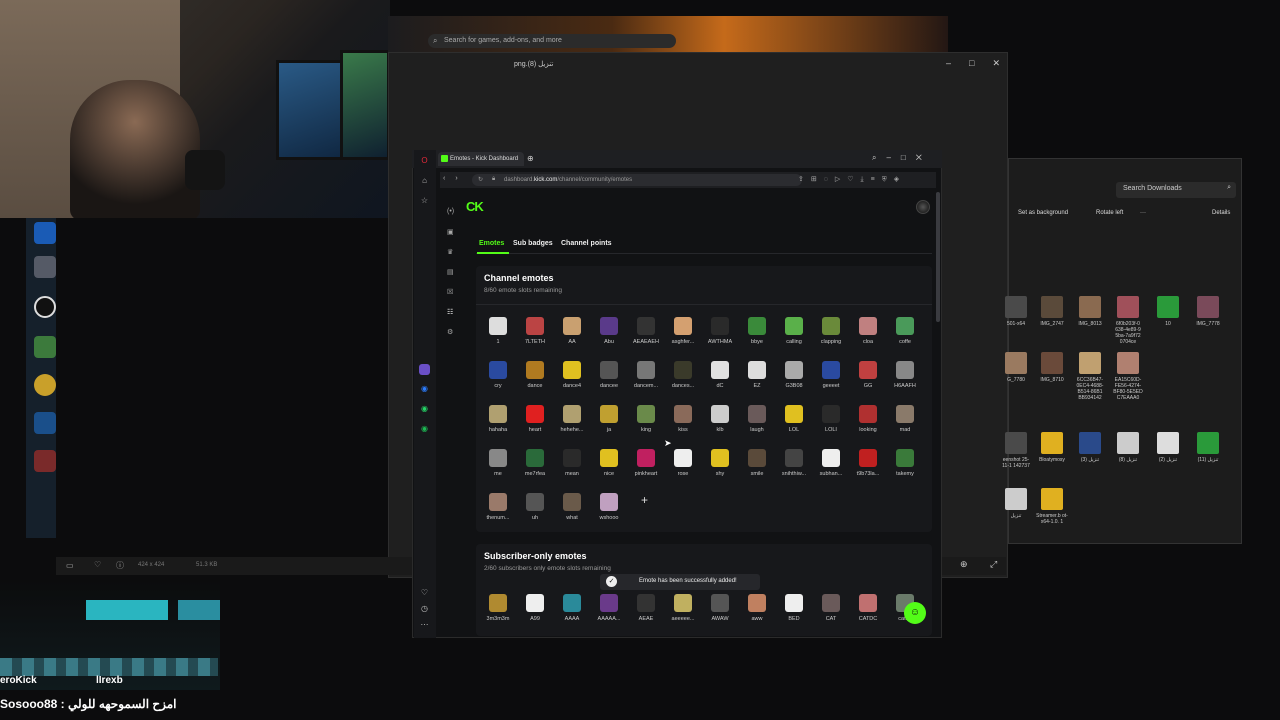  Describe the element at coordinates (720, 608) in the screenshot. I see `emote-item: AWAW` at that location.